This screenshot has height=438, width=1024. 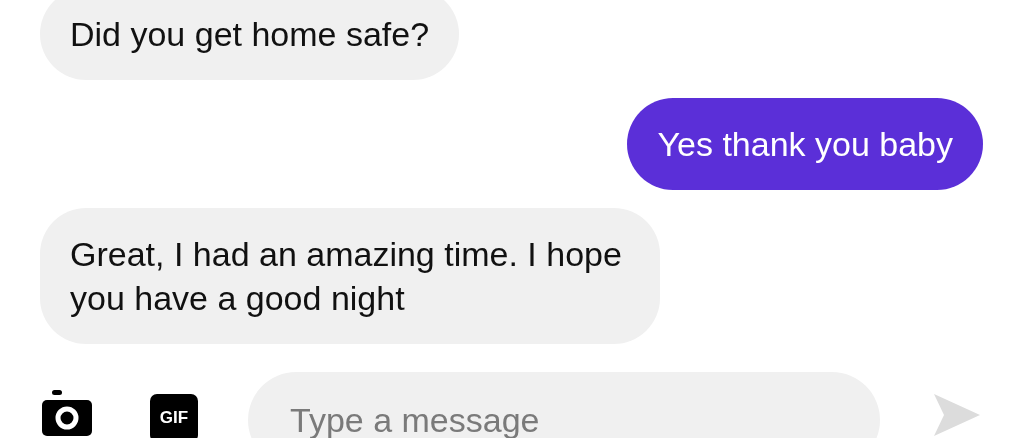 I want to click on camera-icon, so click(x=67, y=413).